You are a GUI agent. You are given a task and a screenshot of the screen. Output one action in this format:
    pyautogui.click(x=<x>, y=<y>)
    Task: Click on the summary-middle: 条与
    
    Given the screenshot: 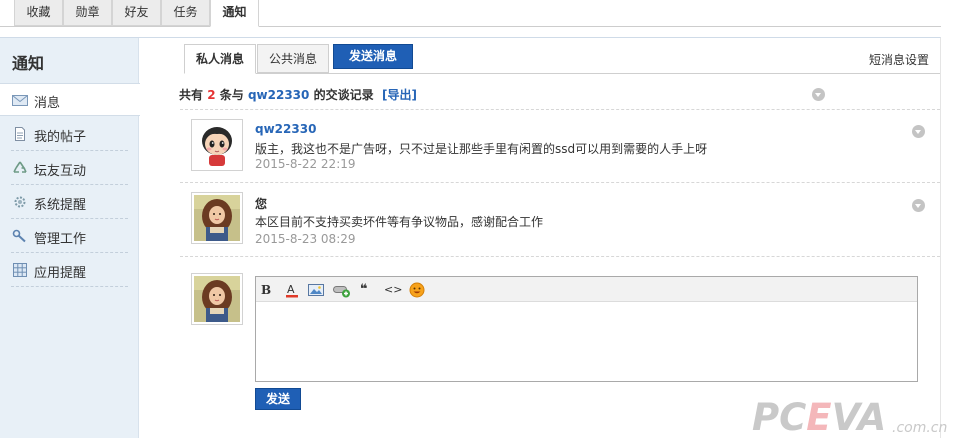 What is the action you would take?
    pyautogui.click(x=231, y=95)
    